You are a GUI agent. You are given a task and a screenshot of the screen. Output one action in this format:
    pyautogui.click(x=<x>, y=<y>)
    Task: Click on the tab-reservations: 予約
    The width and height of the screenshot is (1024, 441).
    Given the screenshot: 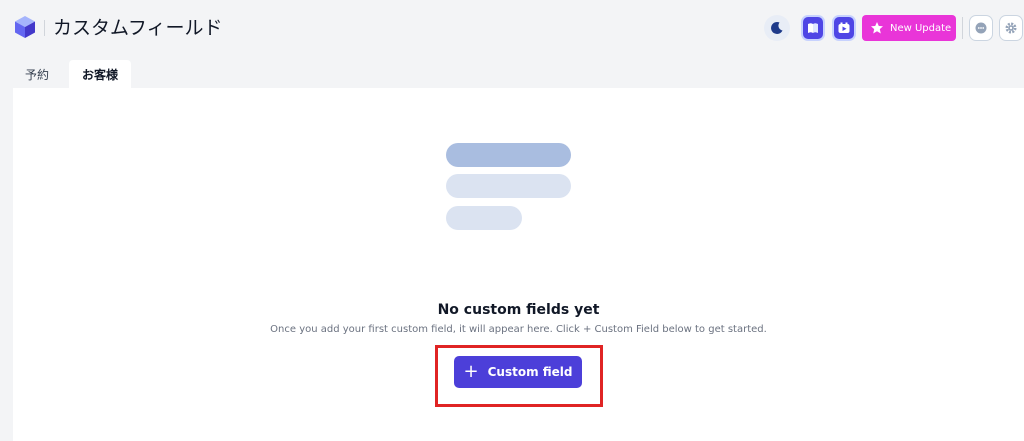 What is the action you would take?
    pyautogui.click(x=37, y=74)
    